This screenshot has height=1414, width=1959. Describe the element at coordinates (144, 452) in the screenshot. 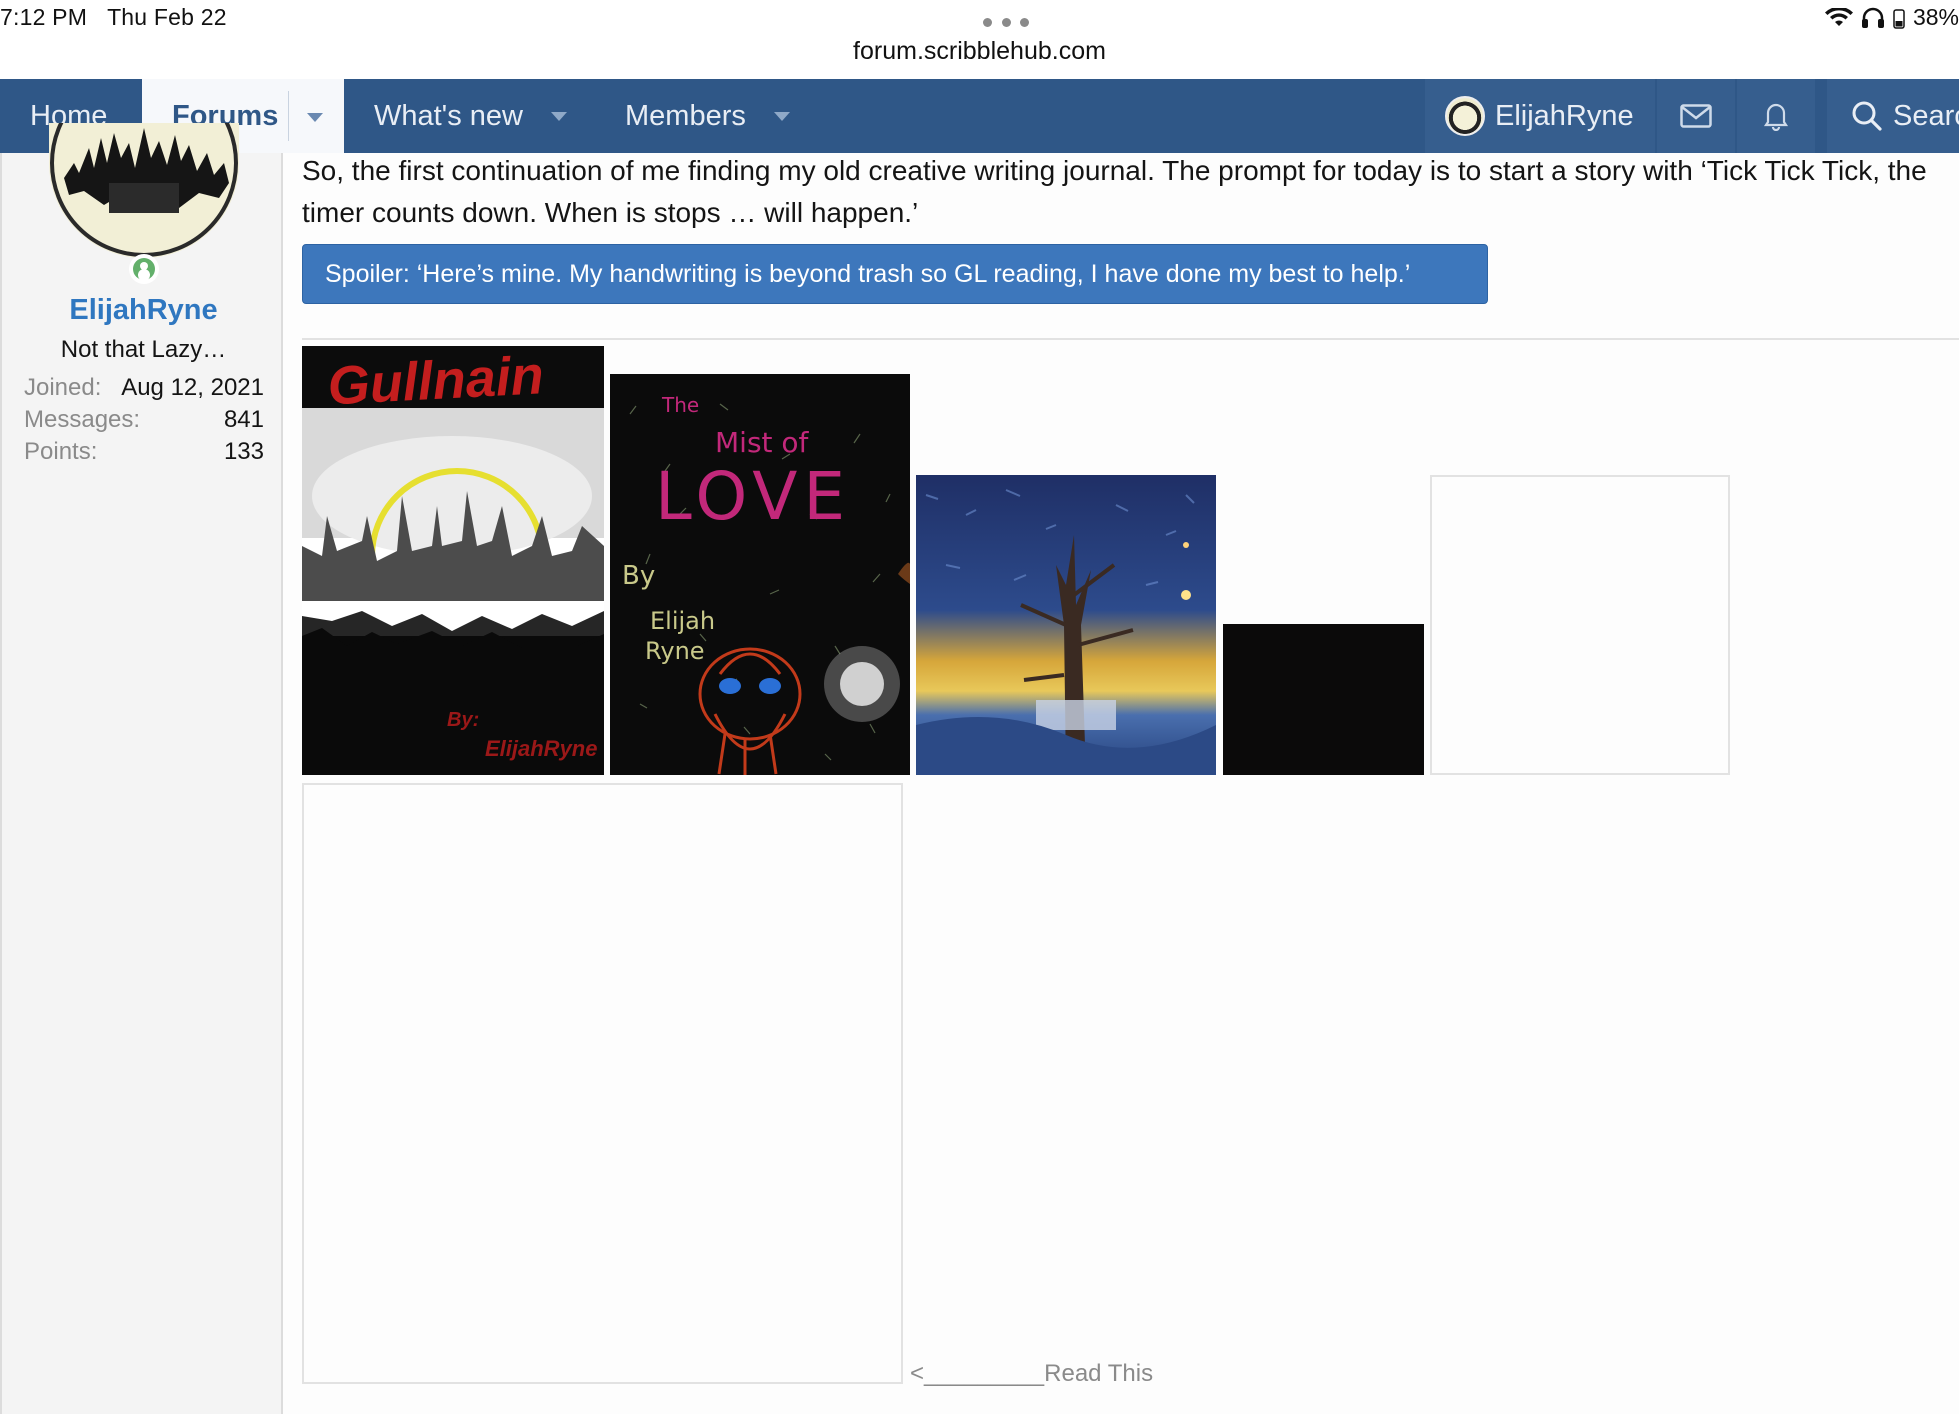

I see `stat-points: Points: 133` at that location.